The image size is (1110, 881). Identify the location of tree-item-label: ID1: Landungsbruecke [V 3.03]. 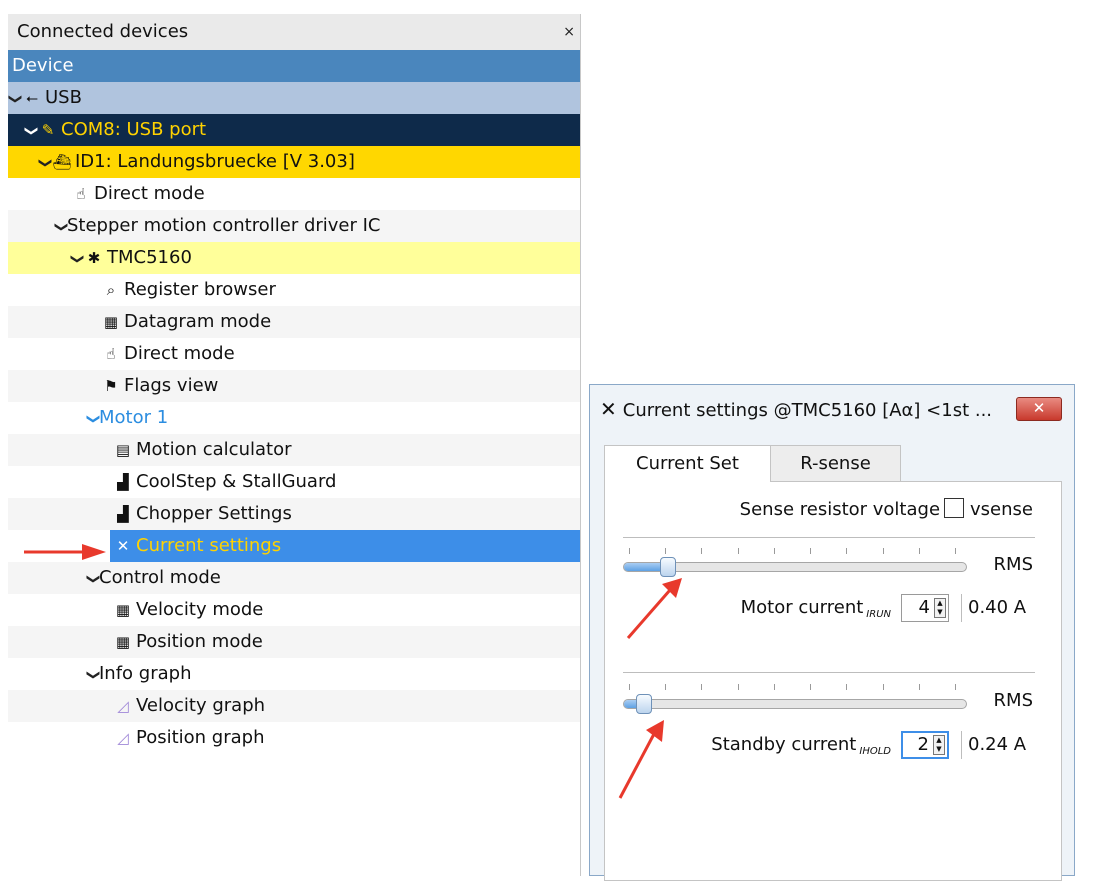
(215, 161).